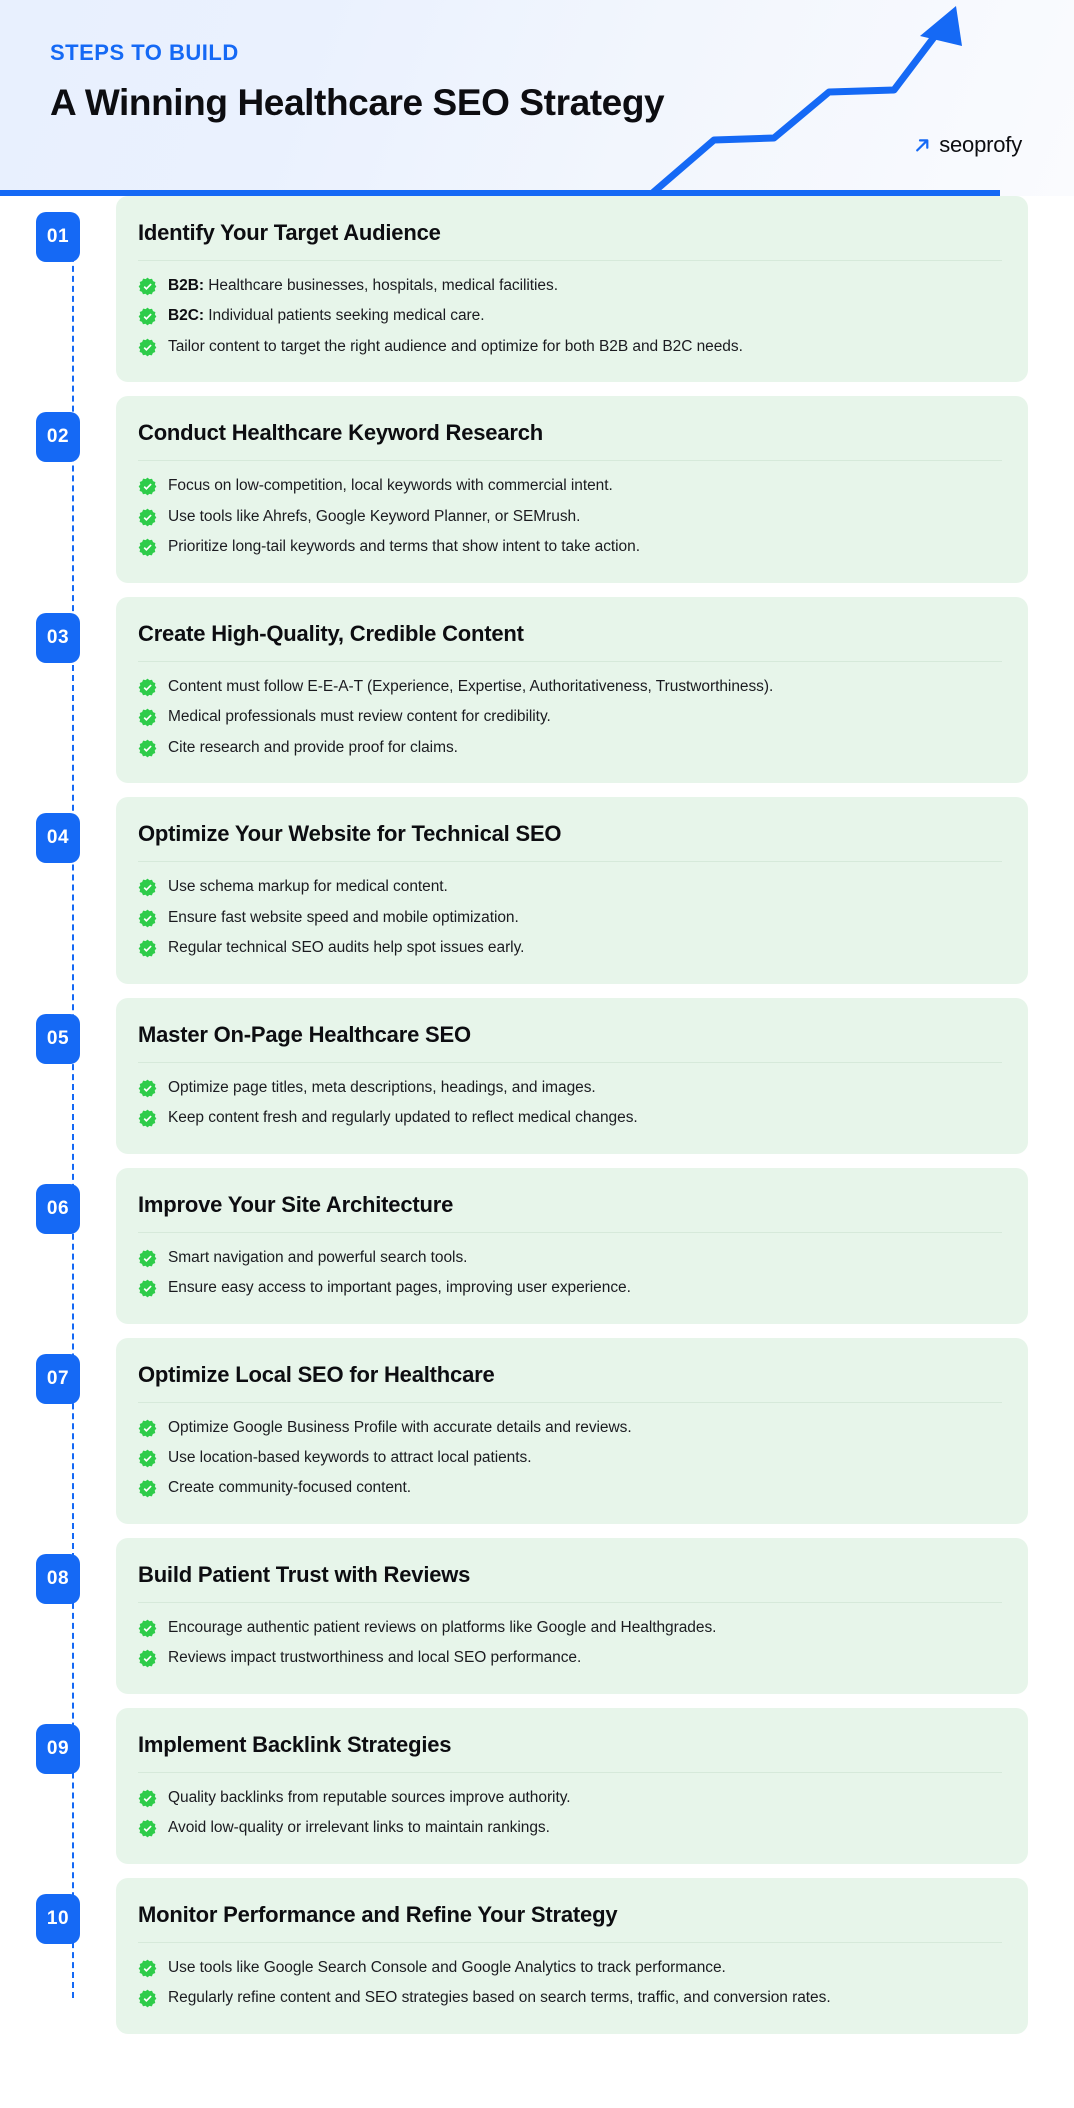 The height and width of the screenshot is (2108, 1074). I want to click on bullet-text: Use schema markup for medical content., so click(308, 887).